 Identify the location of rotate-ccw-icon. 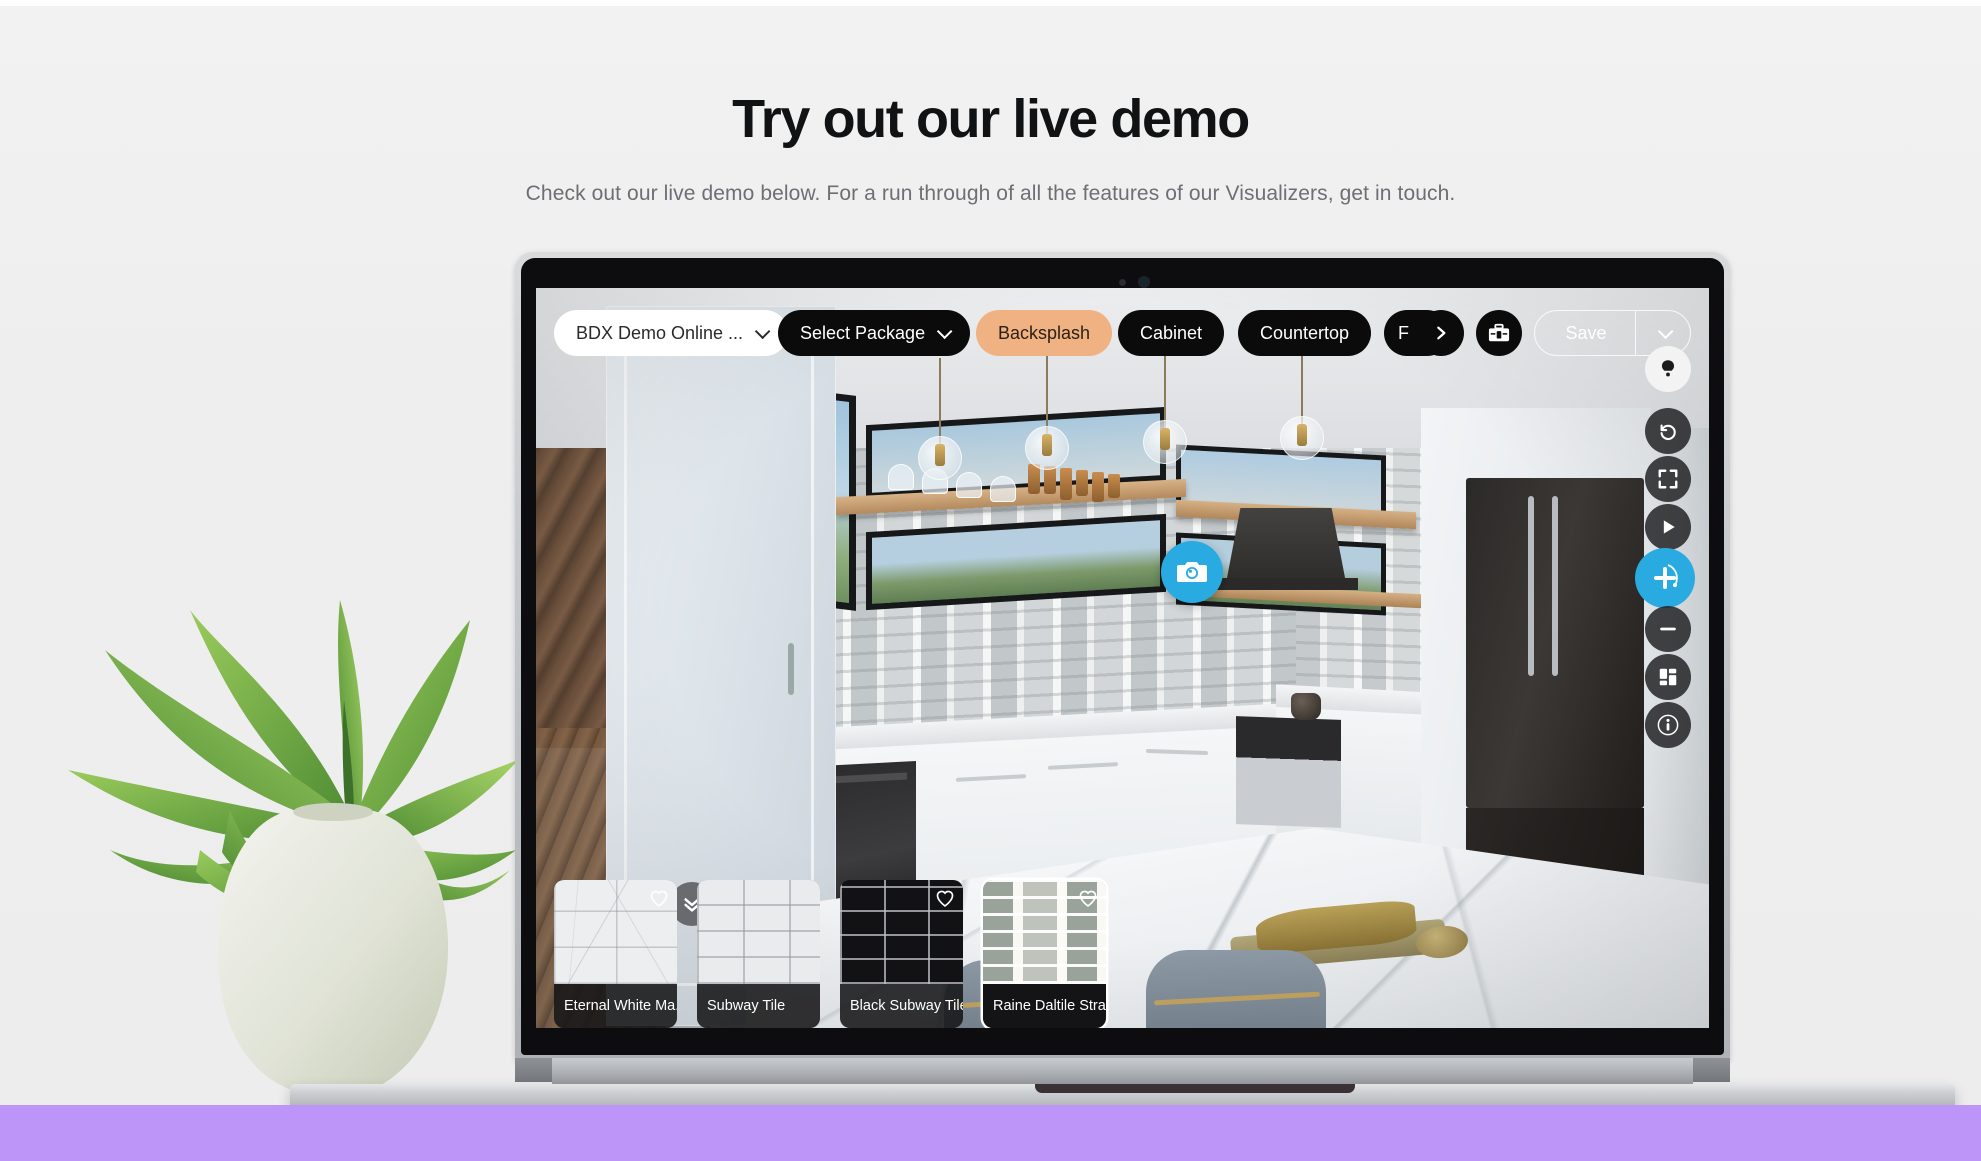
(1668, 432).